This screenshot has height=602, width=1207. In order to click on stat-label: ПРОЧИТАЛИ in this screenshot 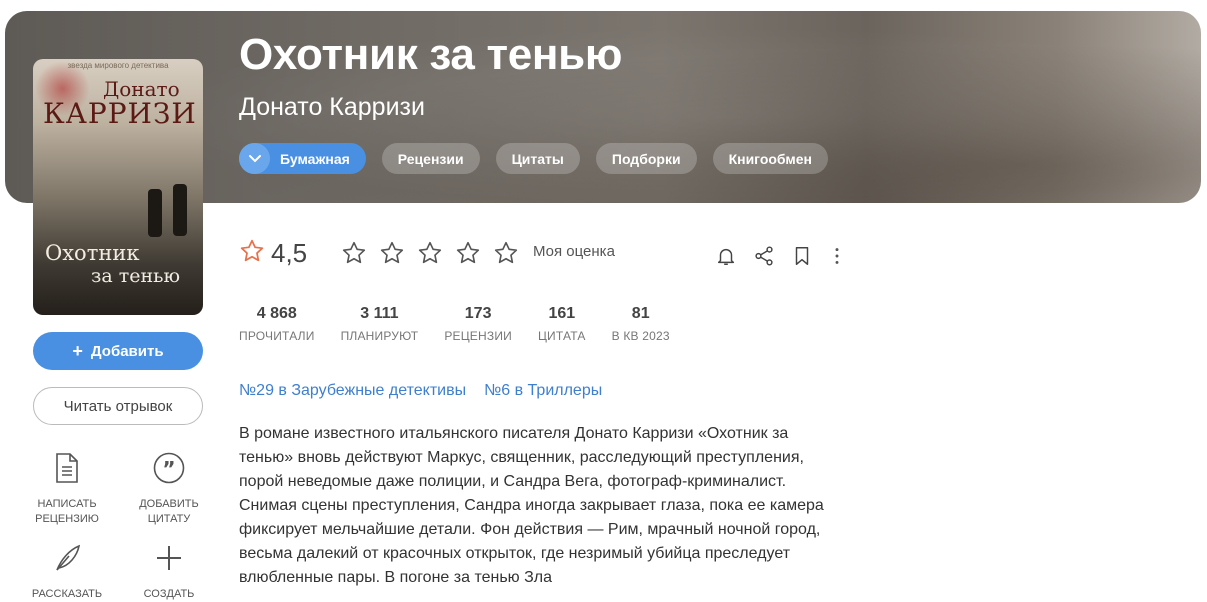, I will do `click(277, 336)`.